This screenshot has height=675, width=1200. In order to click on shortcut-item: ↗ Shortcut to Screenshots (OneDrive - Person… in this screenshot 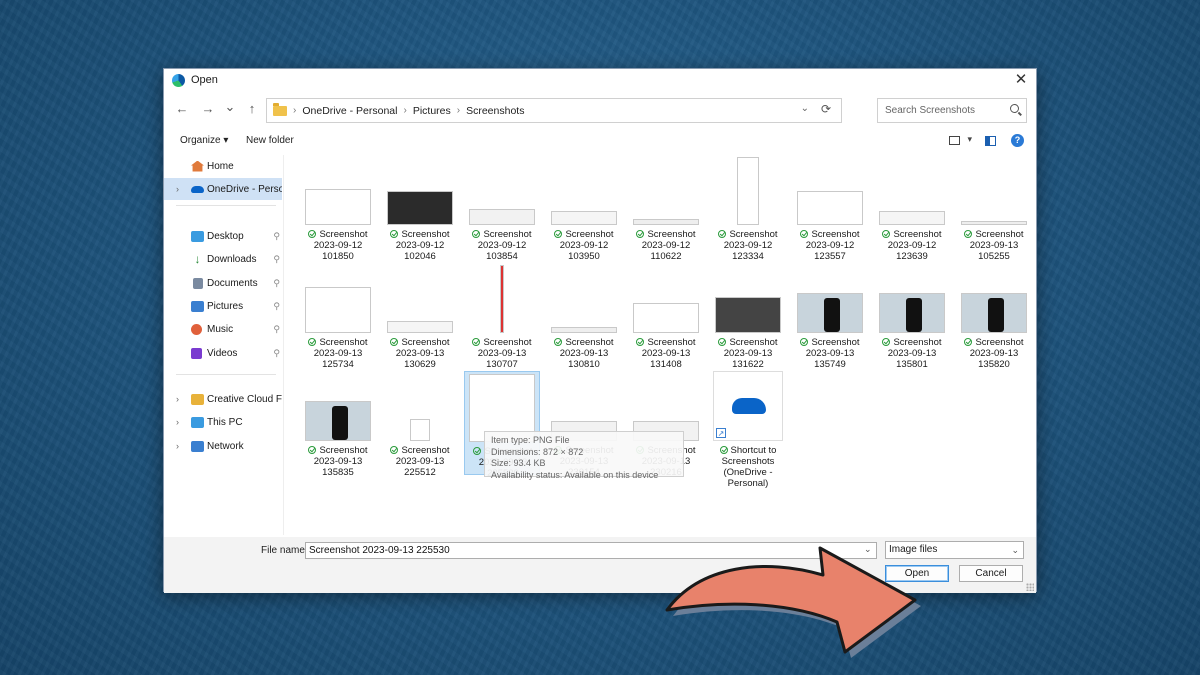, I will do `click(748, 430)`.